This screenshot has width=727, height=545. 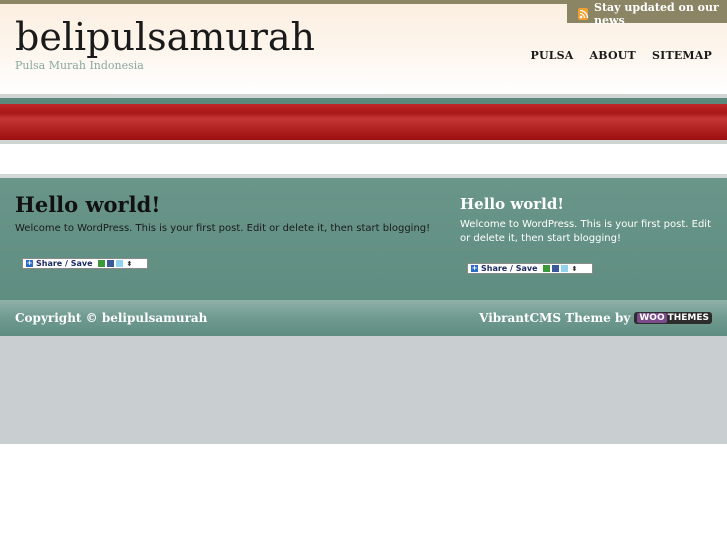 I want to click on main-nav: PULSA ABOUT SITEMAP, so click(x=621, y=55).